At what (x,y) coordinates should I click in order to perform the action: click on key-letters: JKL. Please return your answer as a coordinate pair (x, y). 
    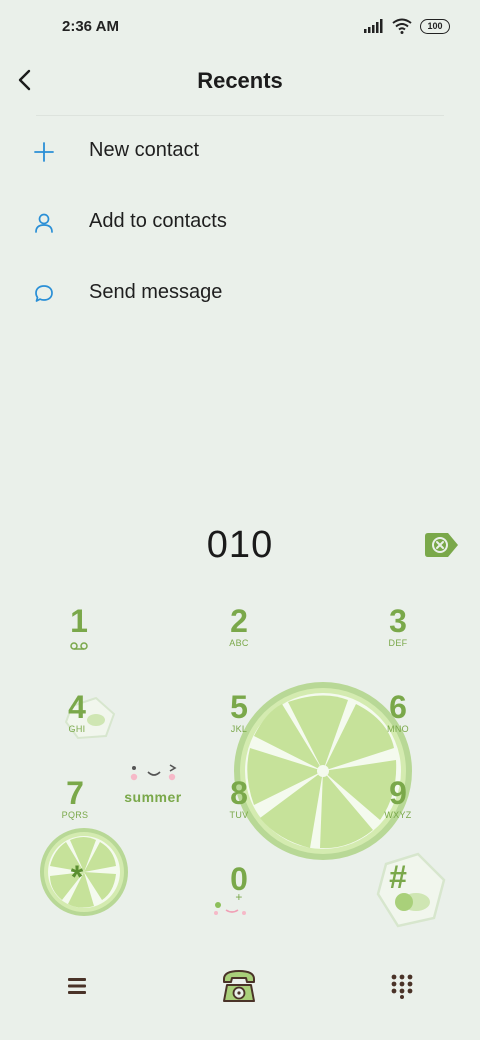
    Looking at the image, I should click on (239, 729).